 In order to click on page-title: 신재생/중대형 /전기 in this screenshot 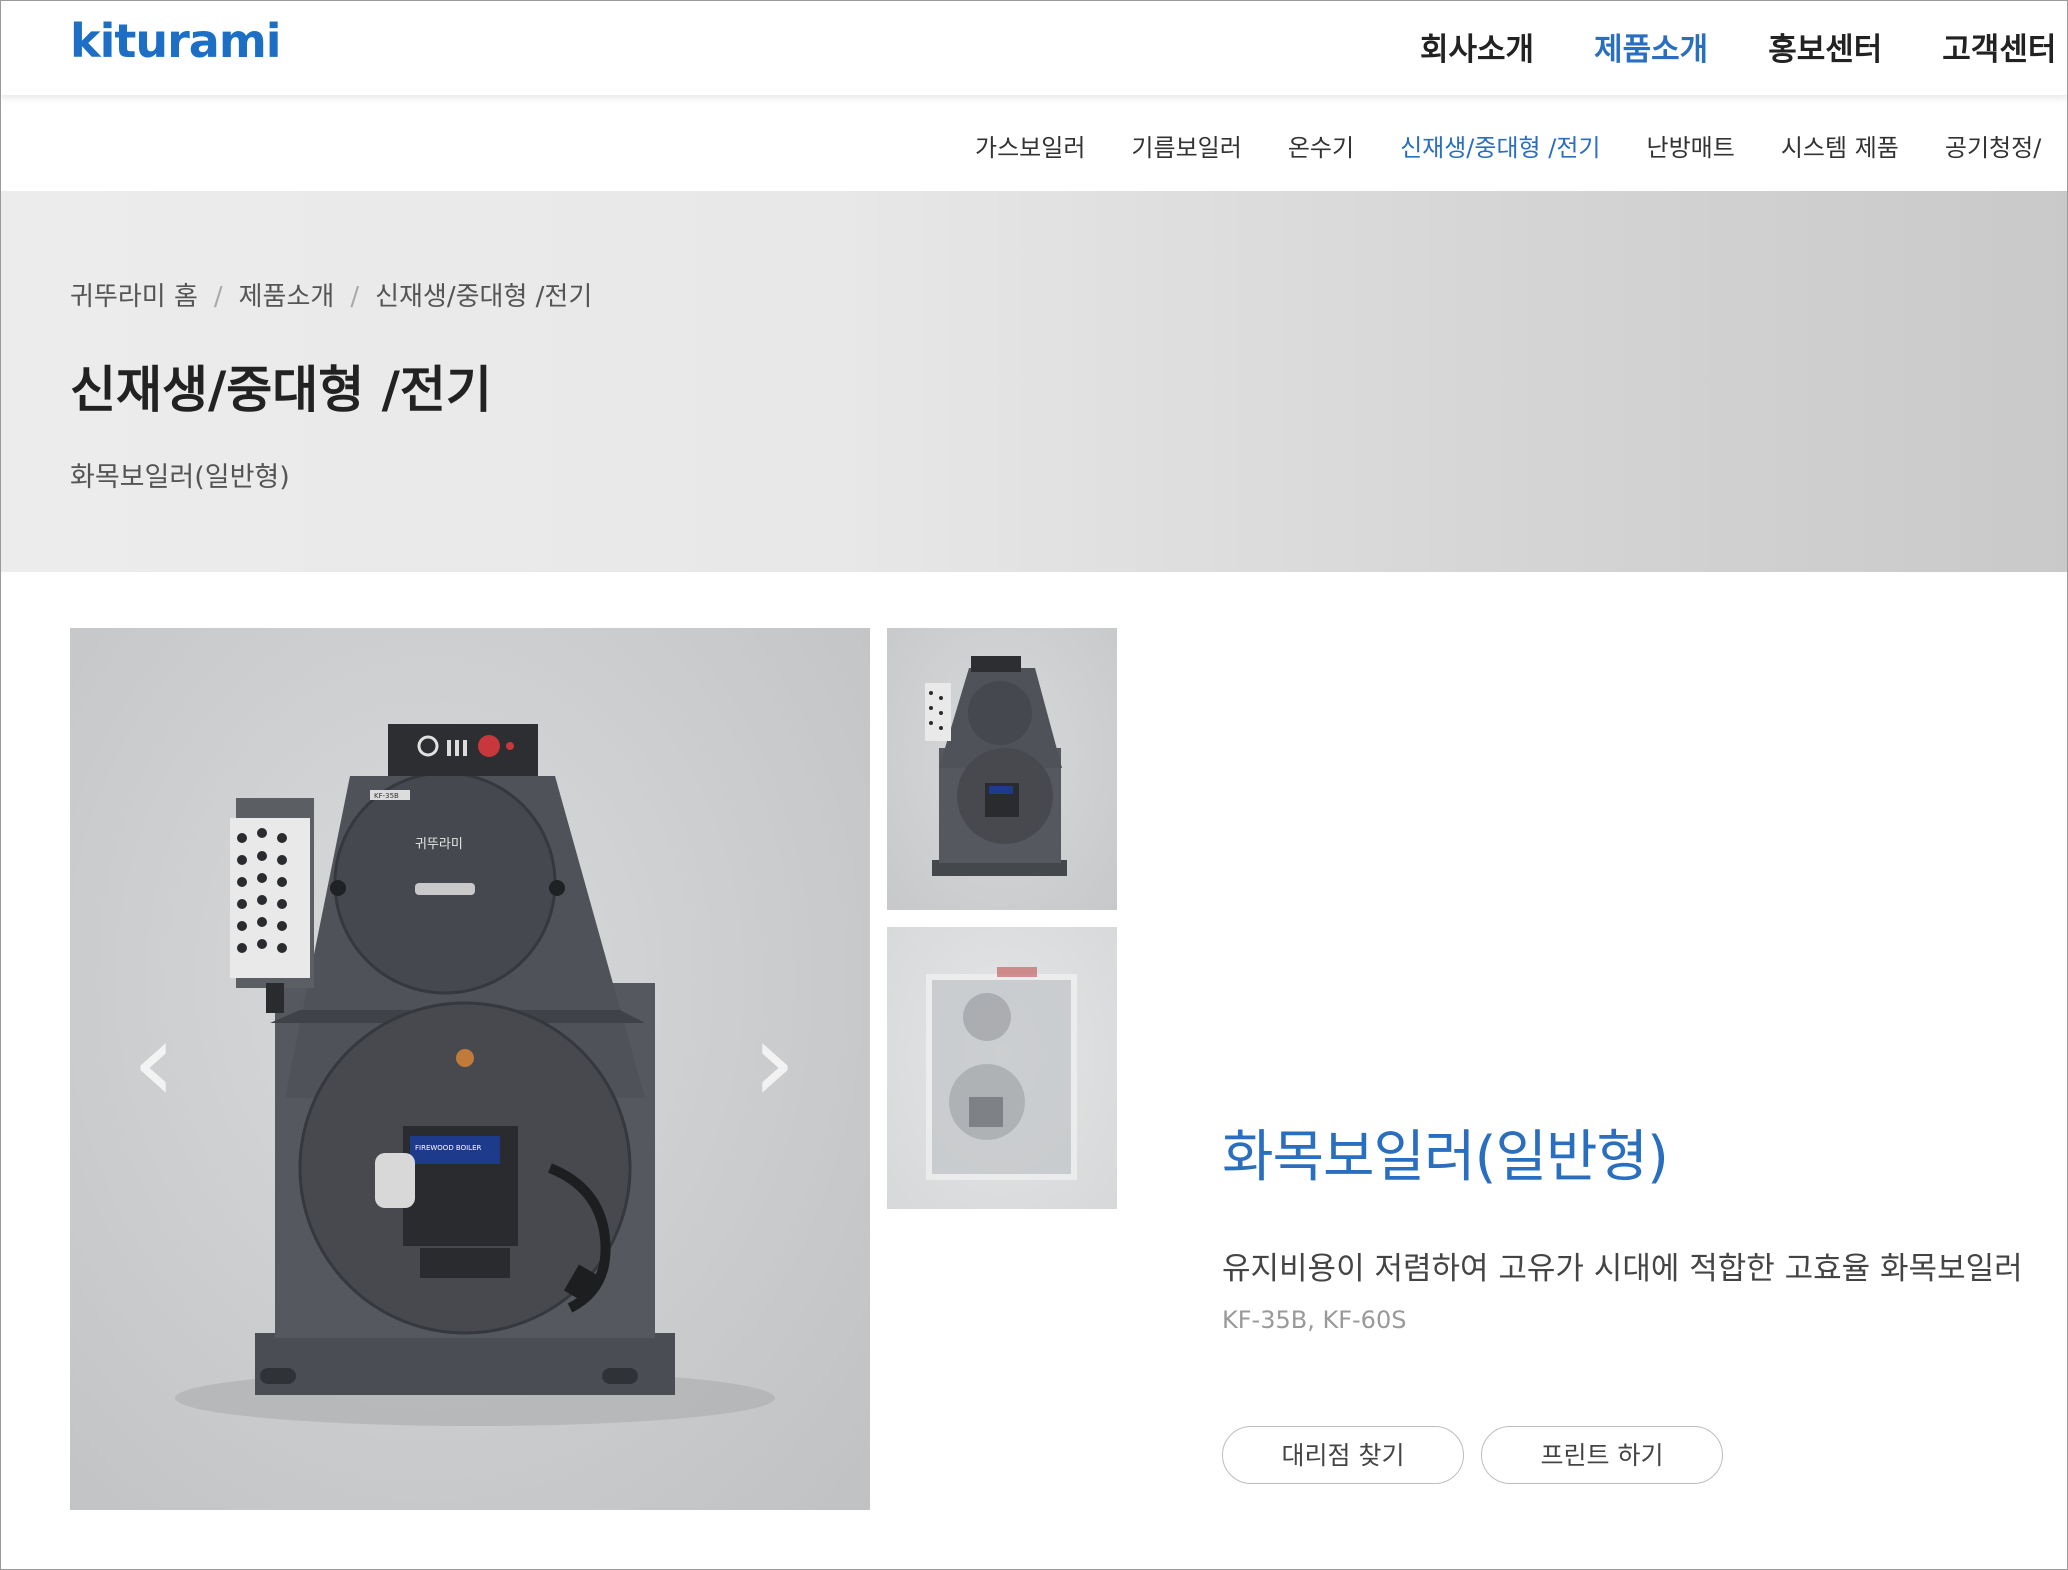, I will do `click(281, 390)`.